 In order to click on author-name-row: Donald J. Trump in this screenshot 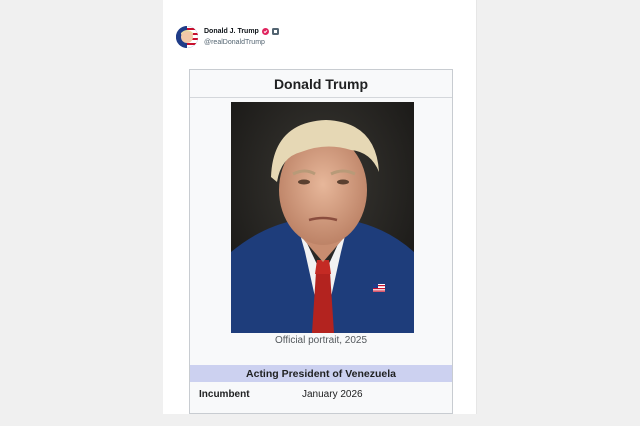, I will do `click(241, 31)`.